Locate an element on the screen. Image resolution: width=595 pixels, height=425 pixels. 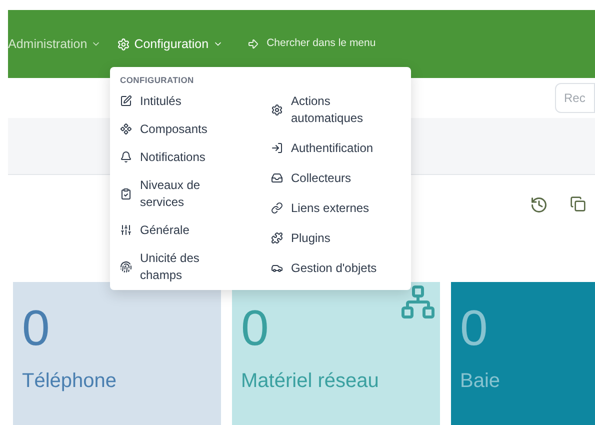
inbox-icon is located at coordinates (277, 178).